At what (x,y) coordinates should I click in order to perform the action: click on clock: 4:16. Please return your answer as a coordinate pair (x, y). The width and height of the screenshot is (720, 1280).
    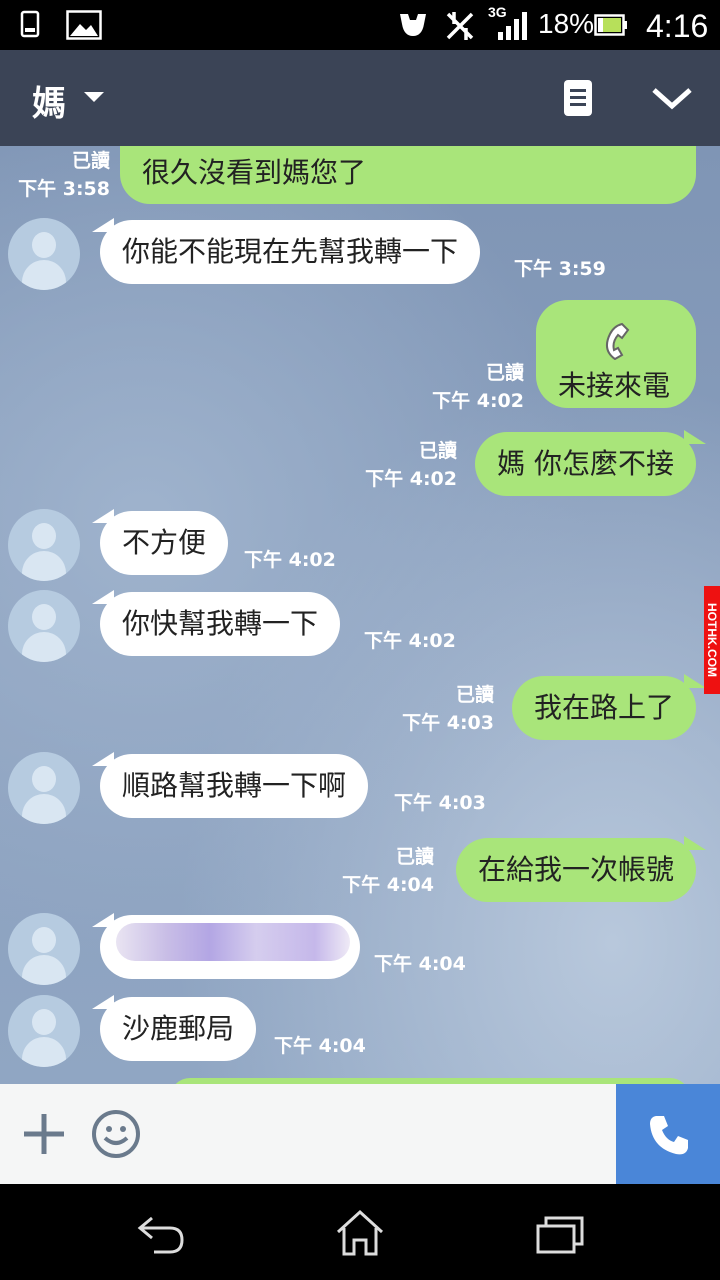
    Looking at the image, I should click on (677, 26).